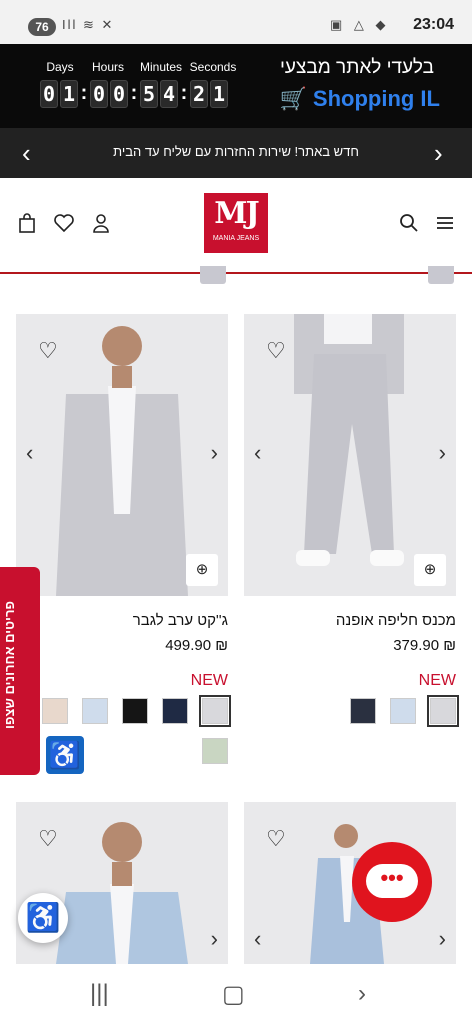 The image size is (472, 1024). What do you see at coordinates (107, 67) in the screenshot?
I see `countdown-label-hours: Hours` at bounding box center [107, 67].